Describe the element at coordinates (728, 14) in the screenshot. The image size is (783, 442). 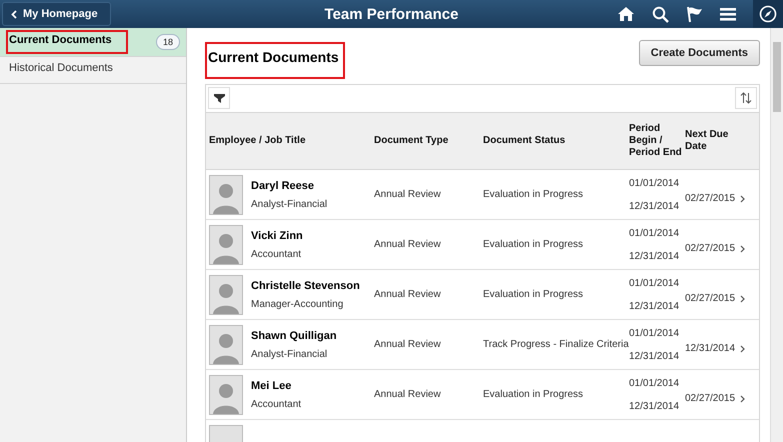
I see `menu-icon` at that location.